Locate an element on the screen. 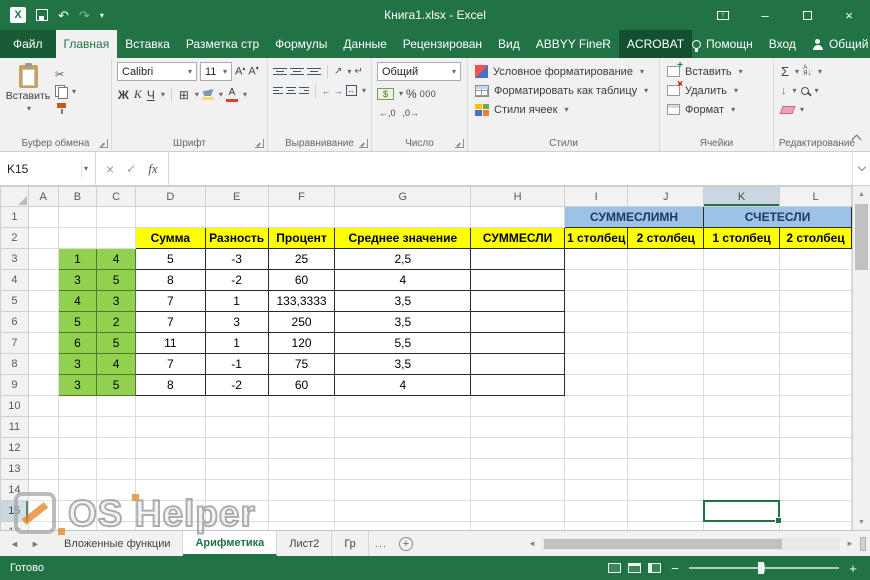 The image size is (870, 580). cell-C7: 5 is located at coordinates (116, 343).